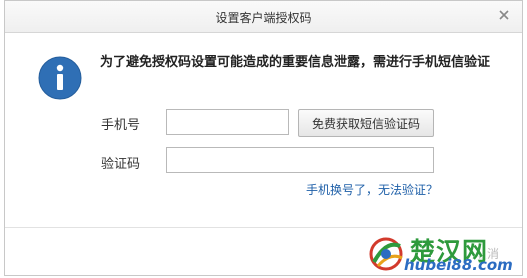 This screenshot has height=278, width=527. I want to click on dialog-titlebar: 设置客户端授权码, so click(263, 17).